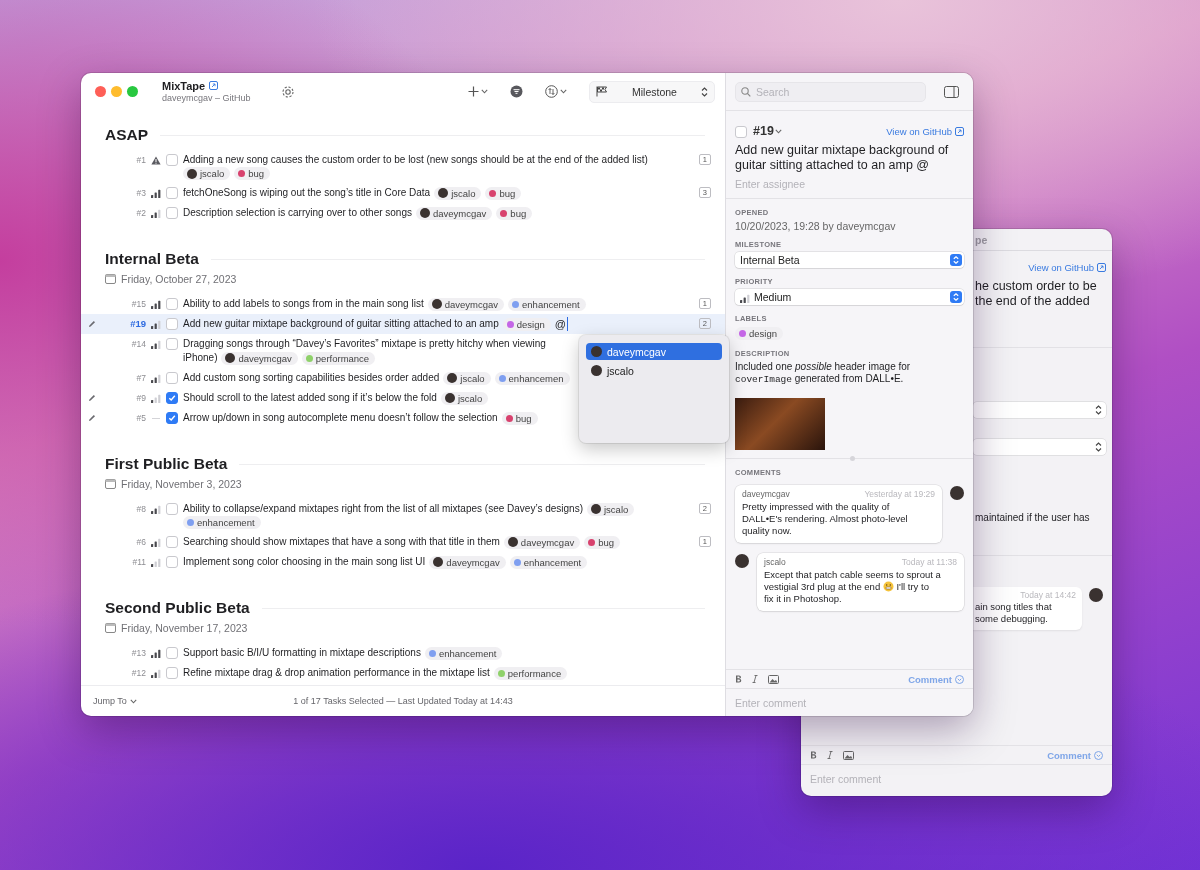 This screenshot has height=870, width=1200. Describe the element at coordinates (561, 324) in the screenshot. I see `text-input: @` at that location.